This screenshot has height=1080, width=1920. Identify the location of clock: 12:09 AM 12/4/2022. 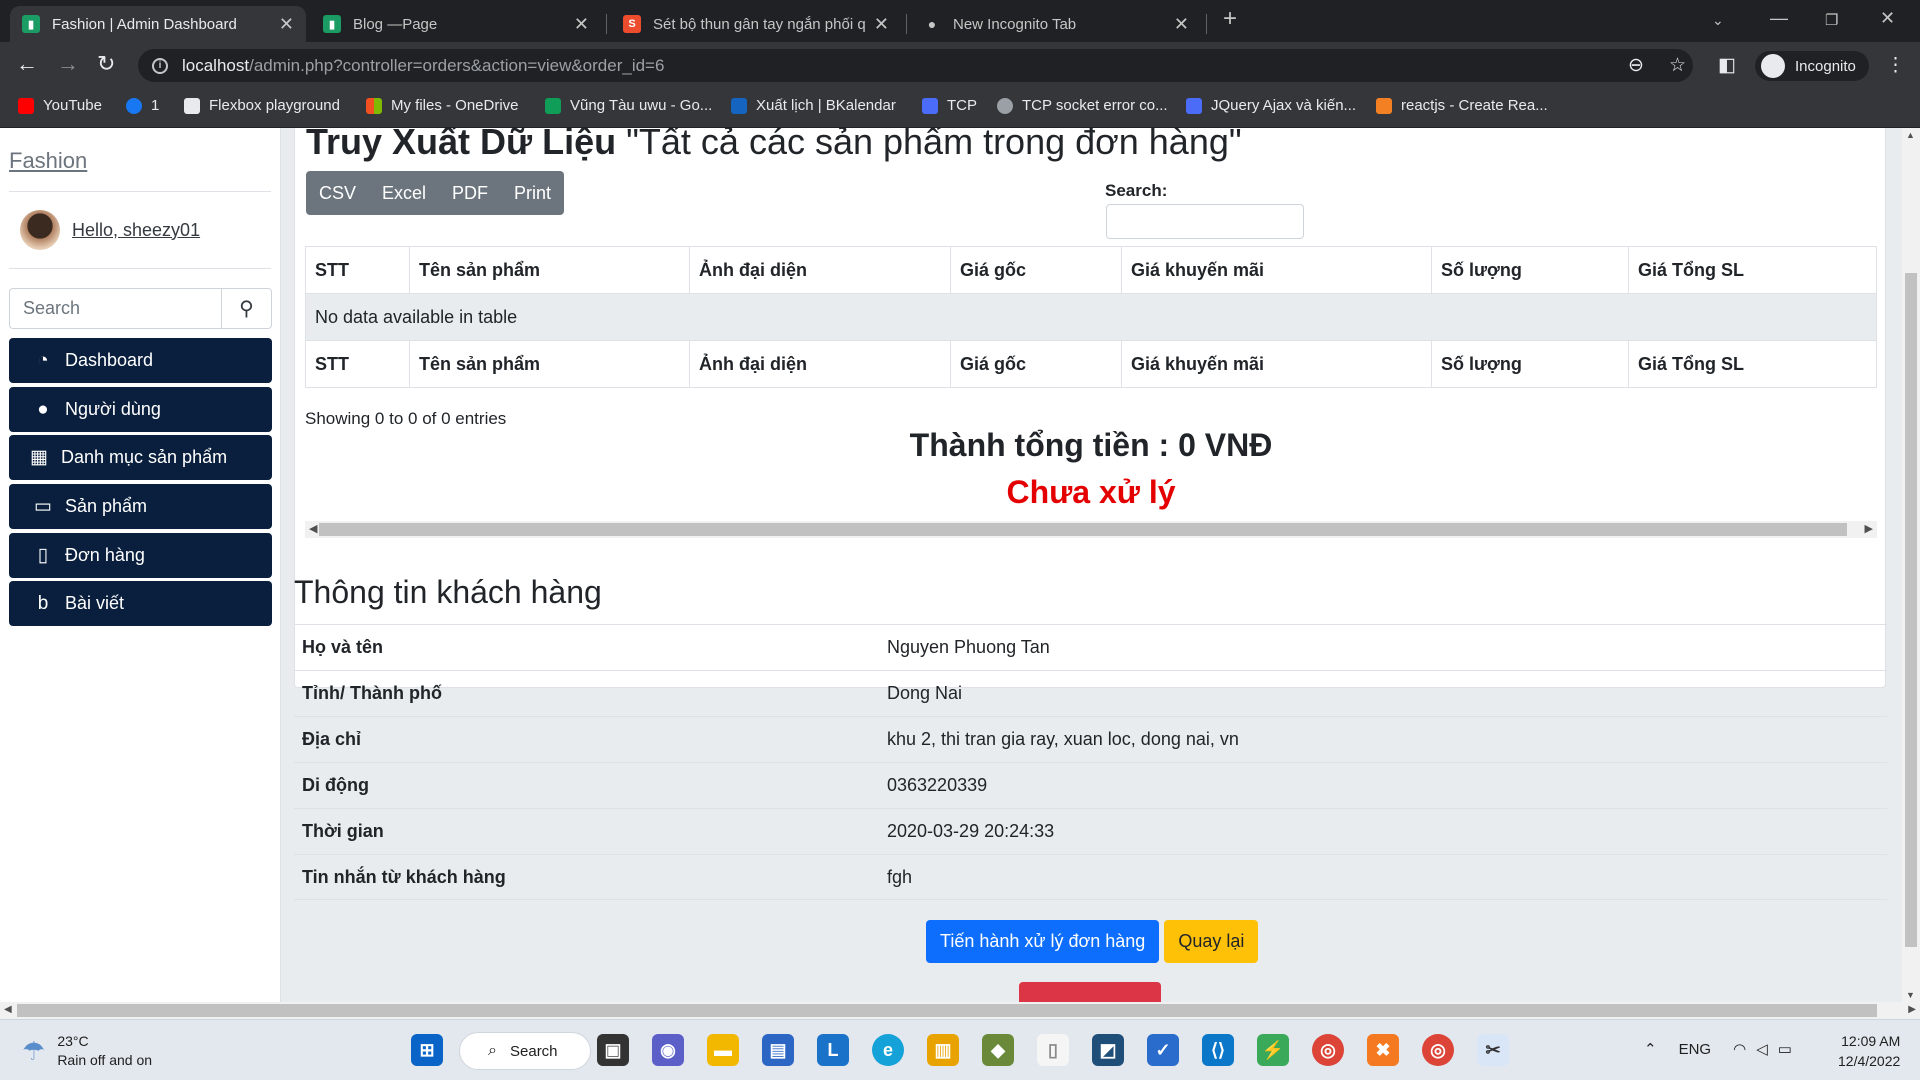
(1869, 1051).